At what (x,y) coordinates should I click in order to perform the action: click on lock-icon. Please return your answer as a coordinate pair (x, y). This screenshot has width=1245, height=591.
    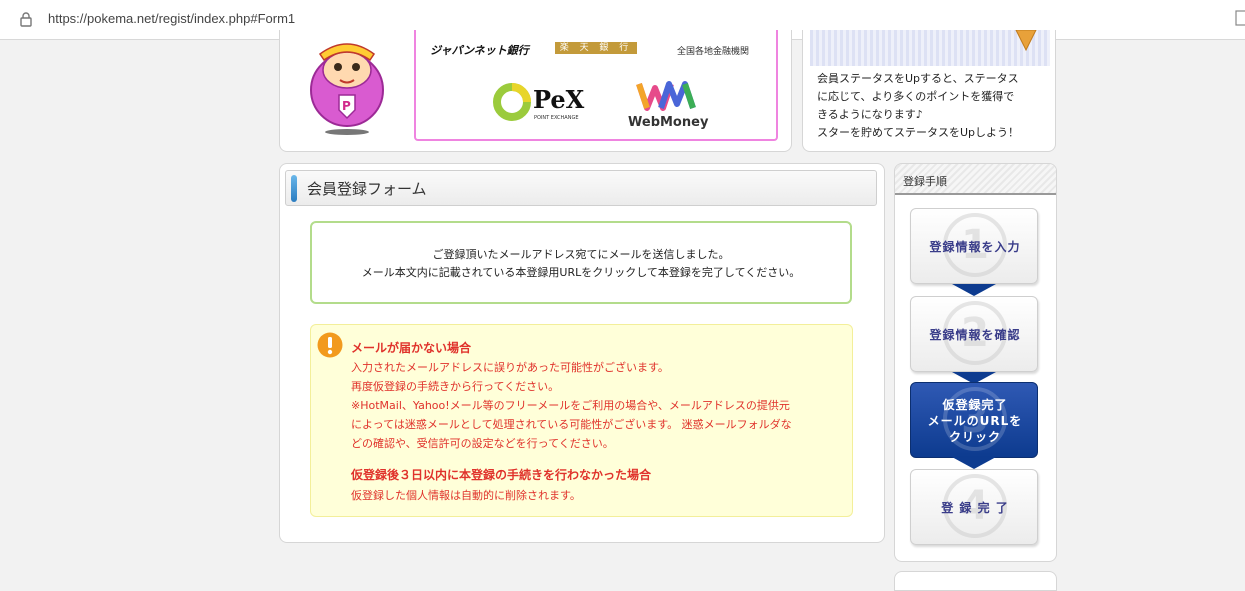
    Looking at the image, I should click on (26, 19).